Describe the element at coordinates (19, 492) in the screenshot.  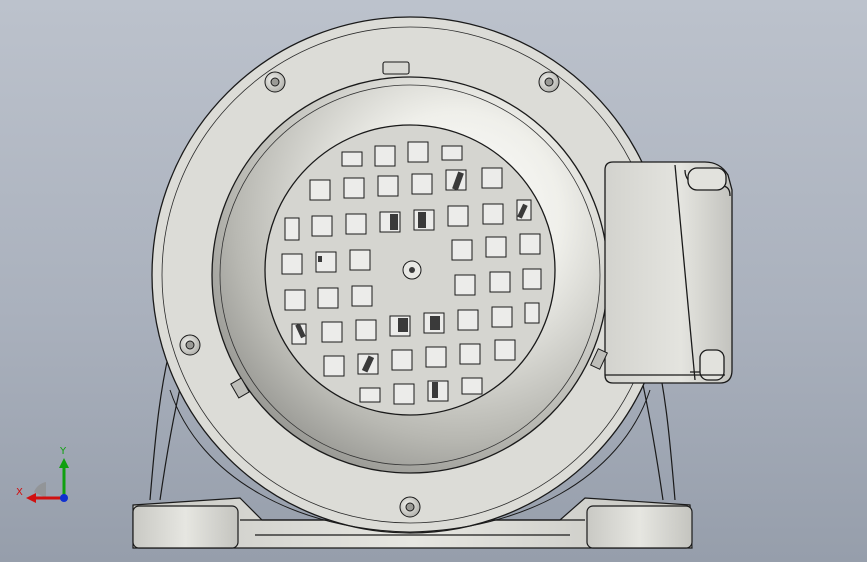
I see `x-axis-label: X` at that location.